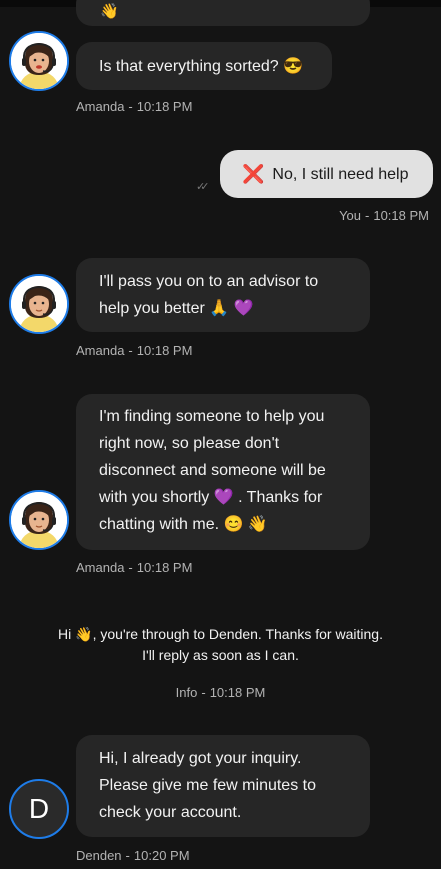 The height and width of the screenshot is (869, 441). I want to click on sender-name: Info, so click(186, 692).